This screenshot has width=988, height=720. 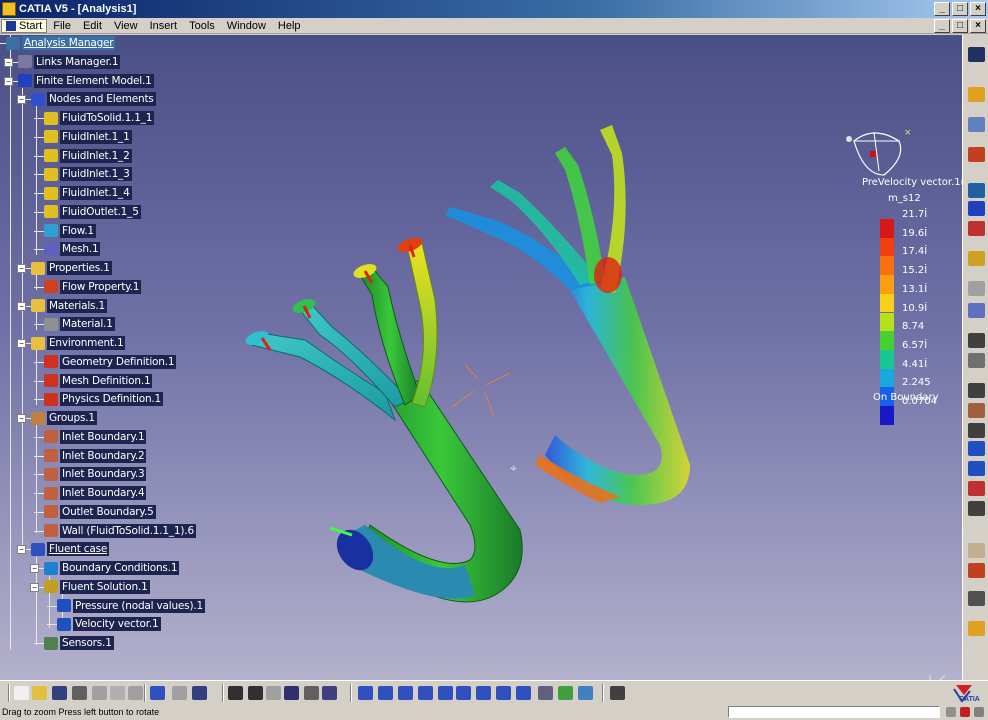 I want to click on menu-tools: Tools, so click(x=202, y=26).